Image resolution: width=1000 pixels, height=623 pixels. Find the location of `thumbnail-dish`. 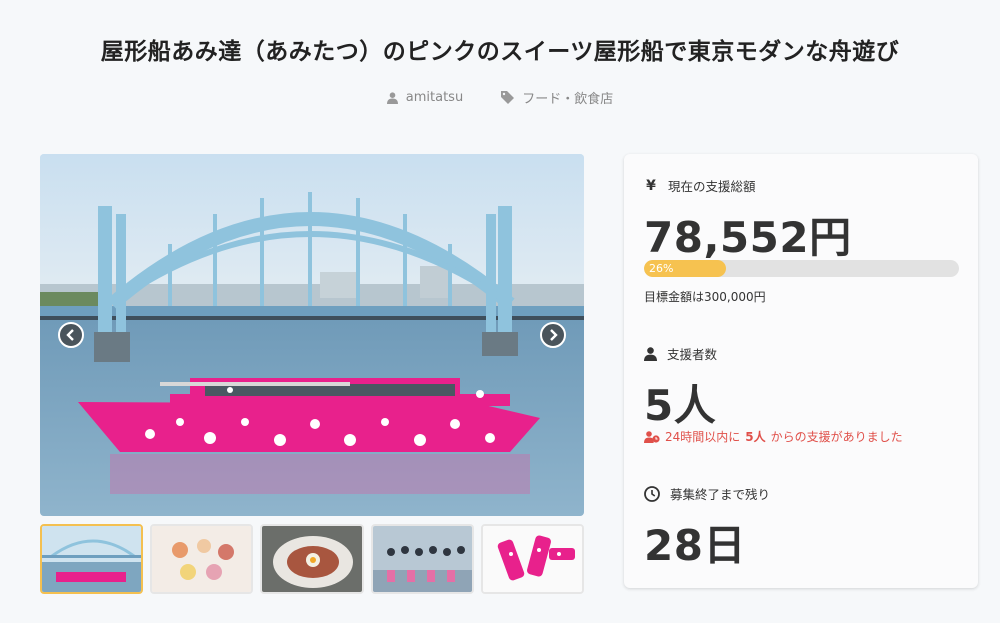

thumbnail-dish is located at coordinates (312, 559).